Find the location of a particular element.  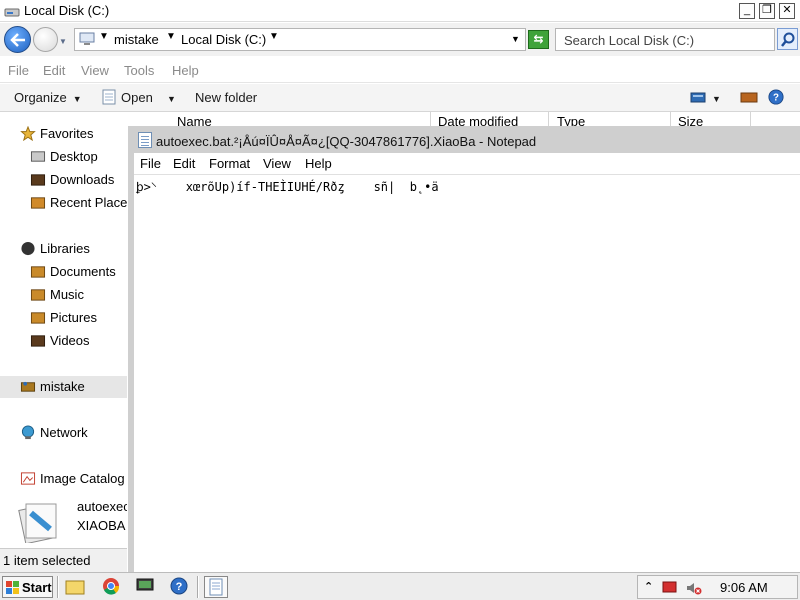

preview-pane-icon is located at coordinates (749, 97).